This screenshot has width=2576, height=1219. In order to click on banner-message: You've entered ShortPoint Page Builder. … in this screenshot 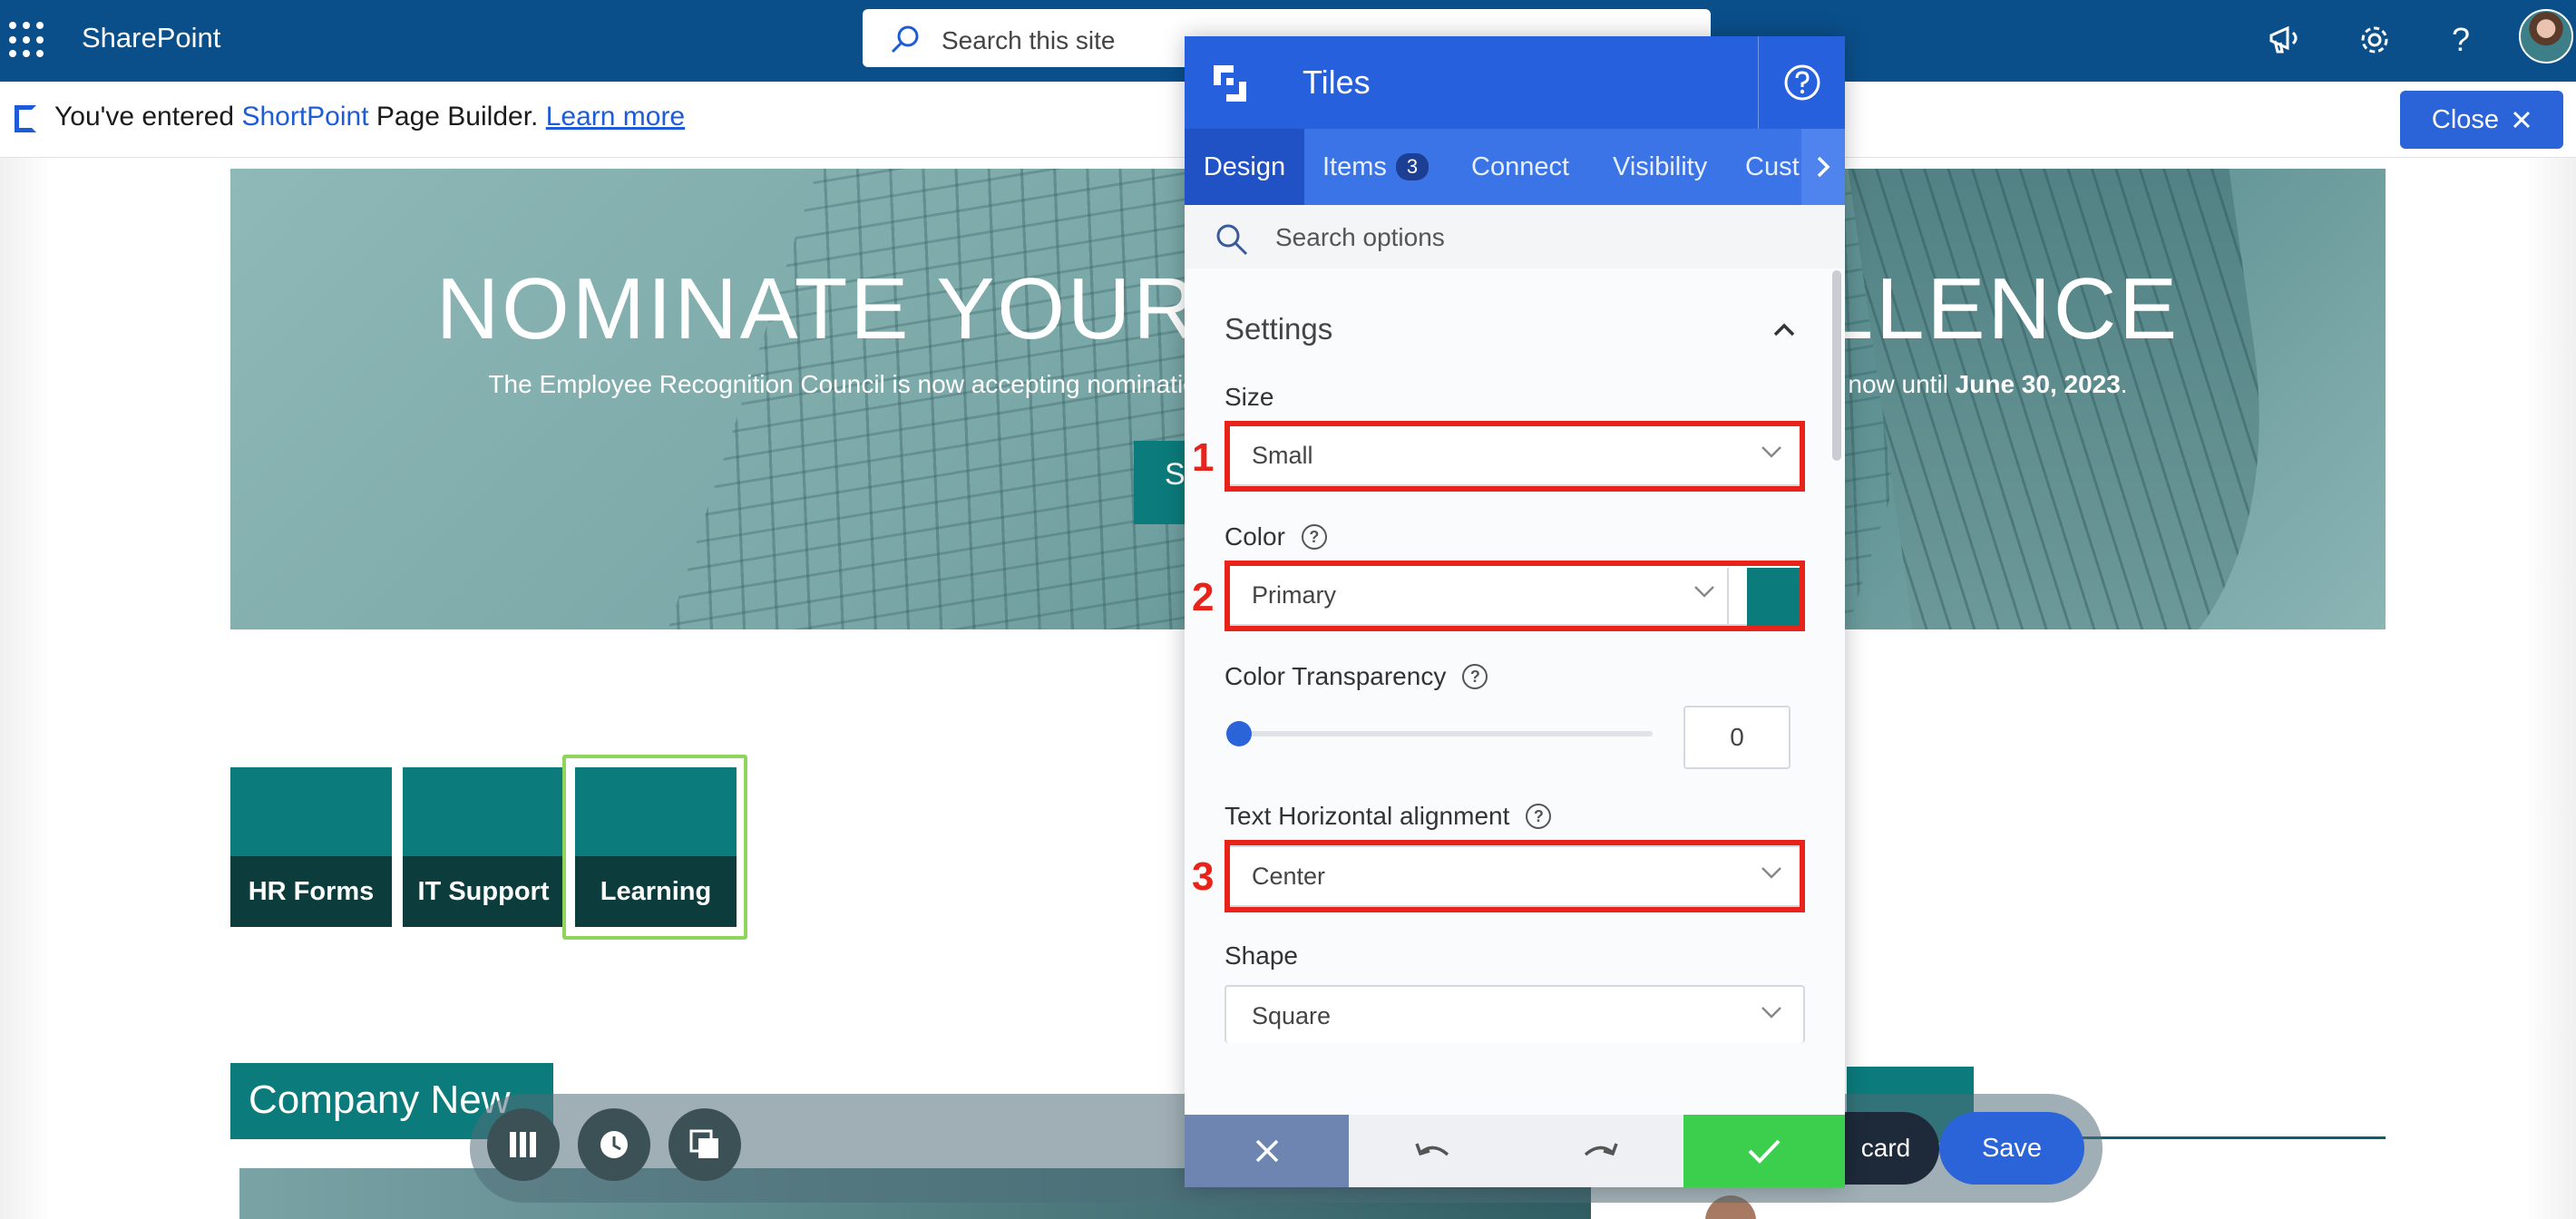, I will do `click(369, 117)`.